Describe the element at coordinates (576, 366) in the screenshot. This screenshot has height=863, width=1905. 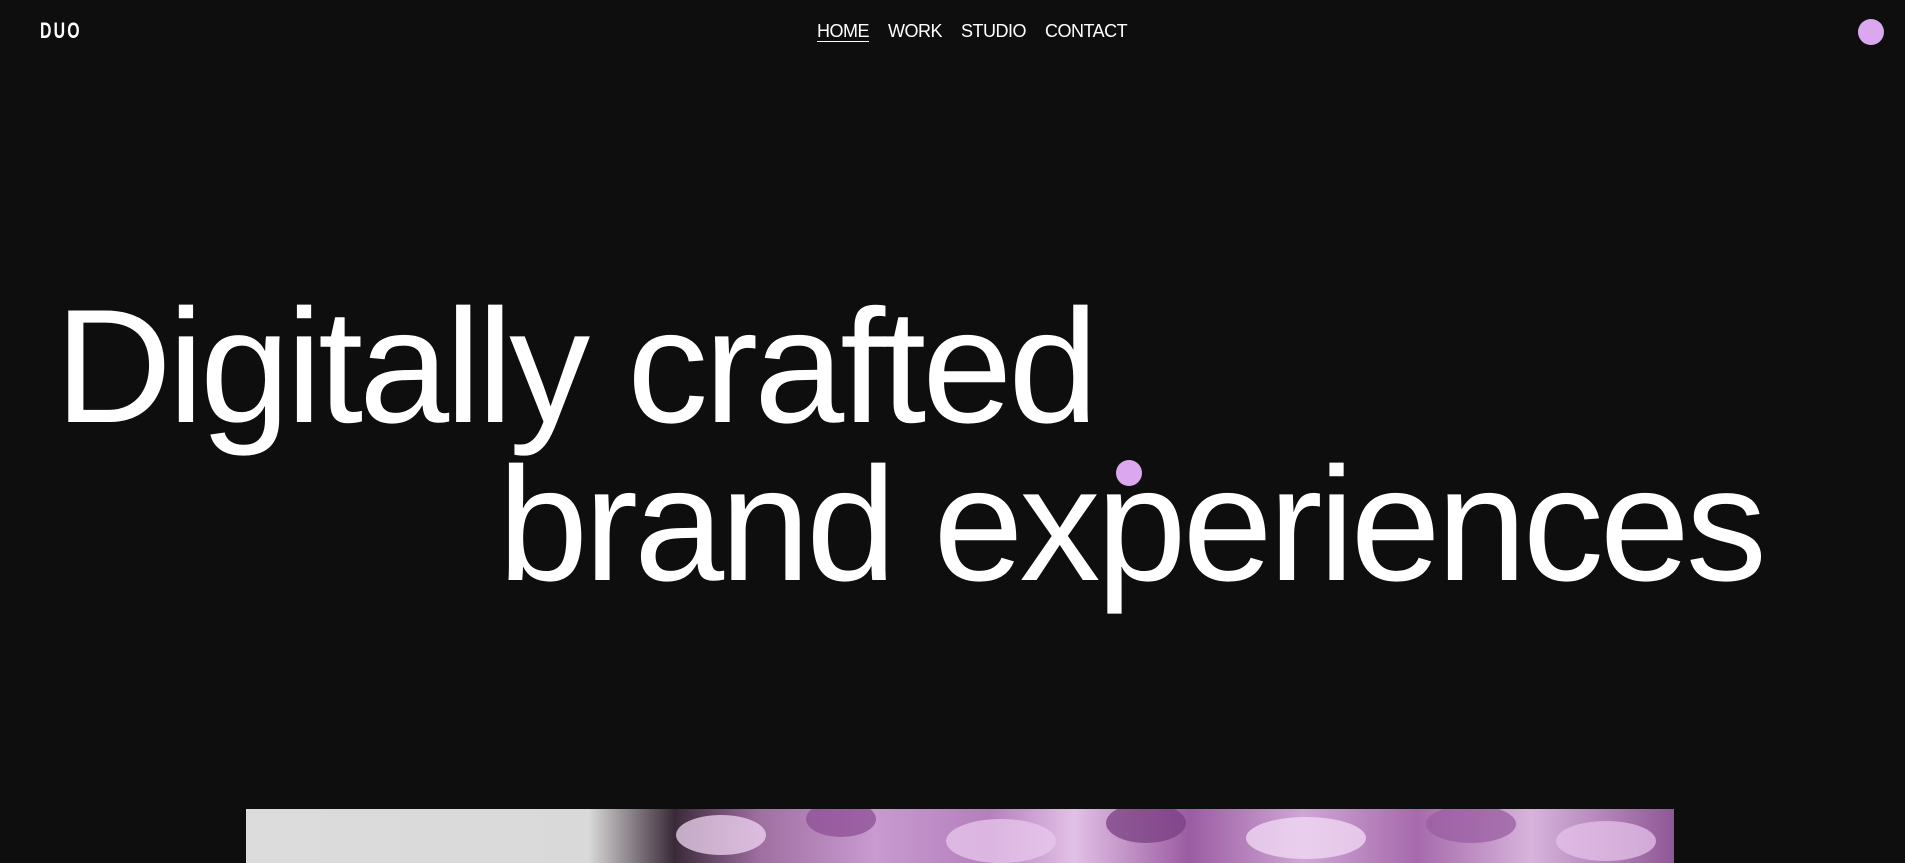
I see `hero-headline-line-1: Digitally crafted` at that location.